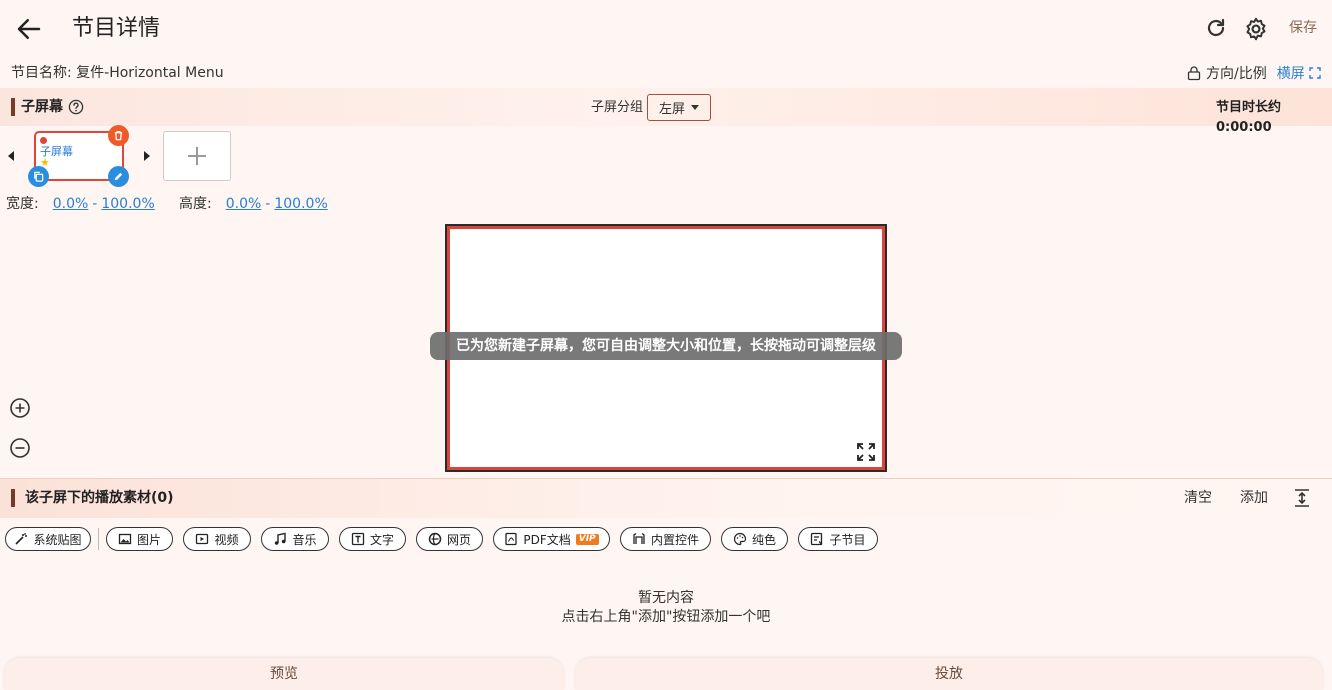  Describe the element at coordinates (11, 156) in the screenshot. I see `prev-arrow-icon` at that location.